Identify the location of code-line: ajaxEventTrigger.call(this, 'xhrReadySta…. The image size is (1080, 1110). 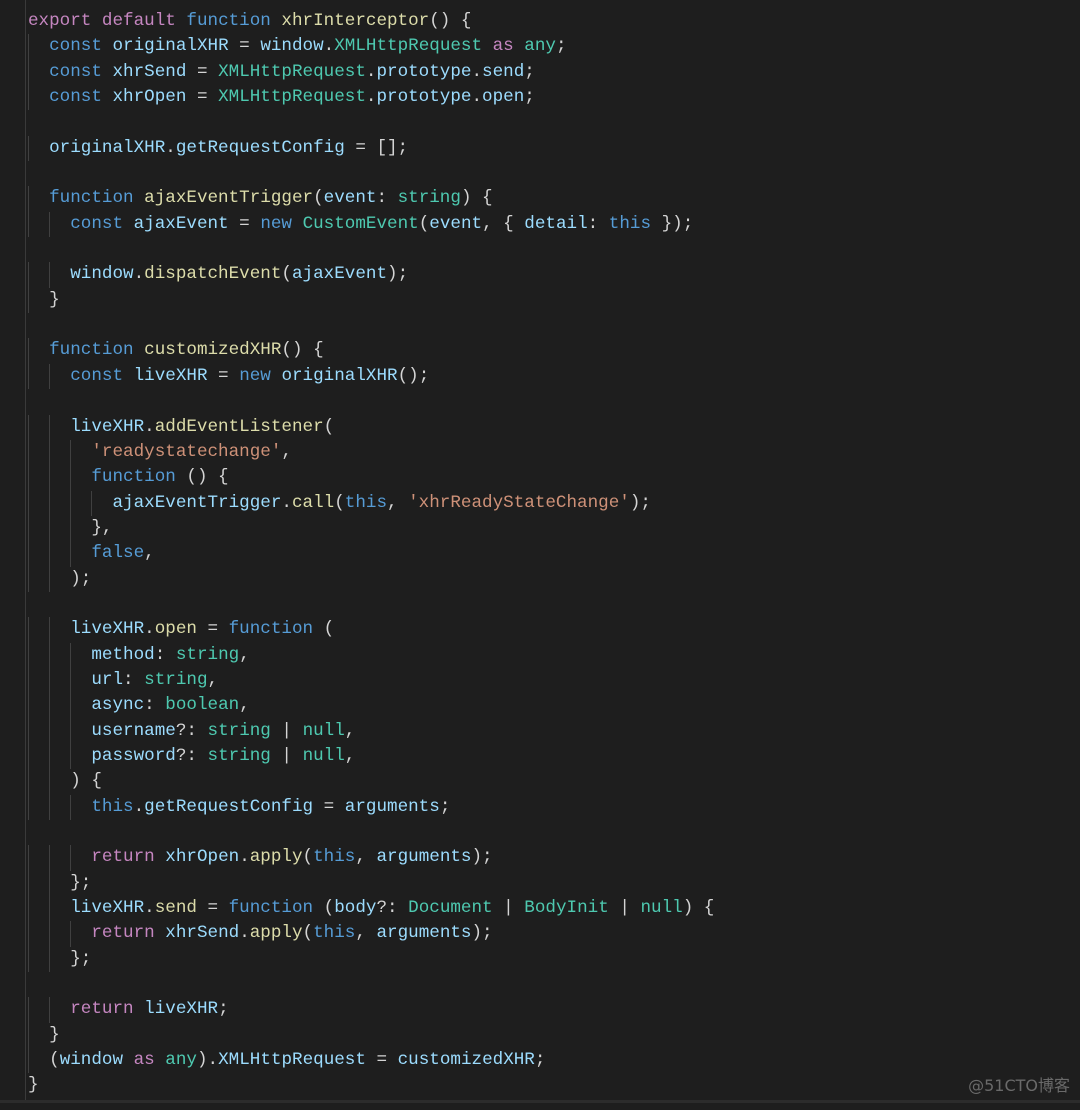
(371, 503).